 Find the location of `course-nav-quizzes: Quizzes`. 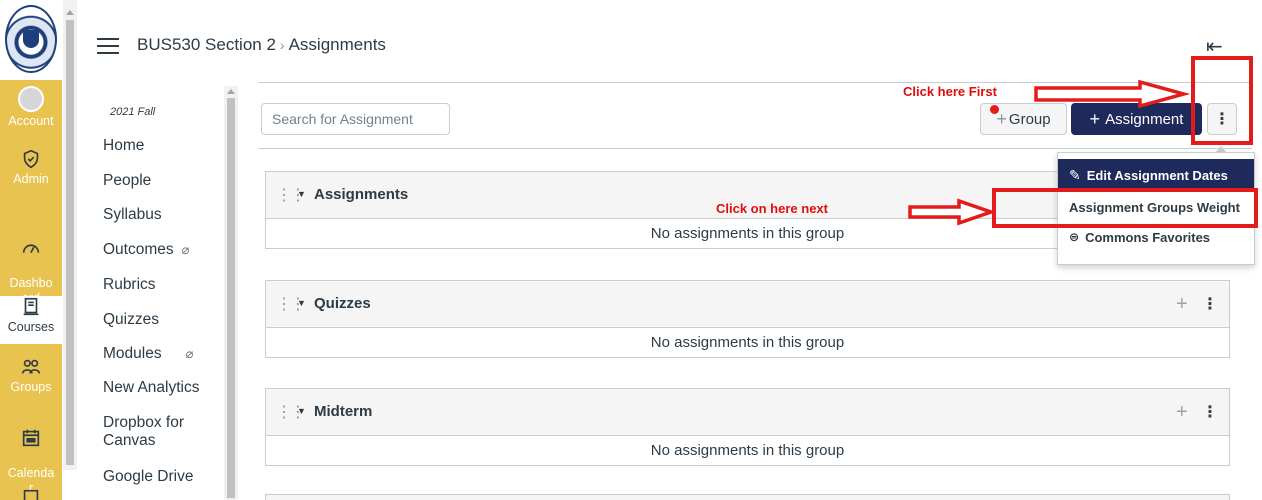

course-nav-quizzes: Quizzes is located at coordinates (131, 320).